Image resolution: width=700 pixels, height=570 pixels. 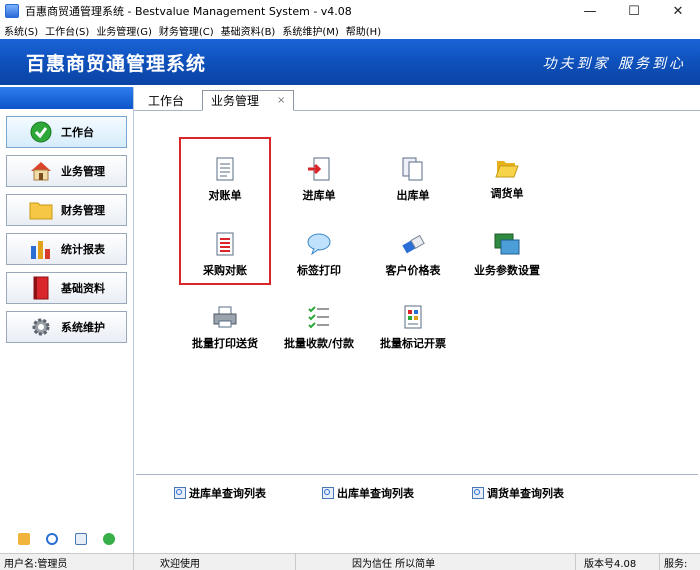 I want to click on sidebar-item-finance: 财务管理, so click(x=66, y=210).